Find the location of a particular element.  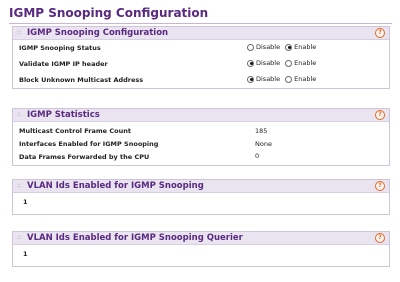

vlan-ids-panel-header: :: VLAN Ids Enabled for IGMP Snooping ? is located at coordinates (201, 186).